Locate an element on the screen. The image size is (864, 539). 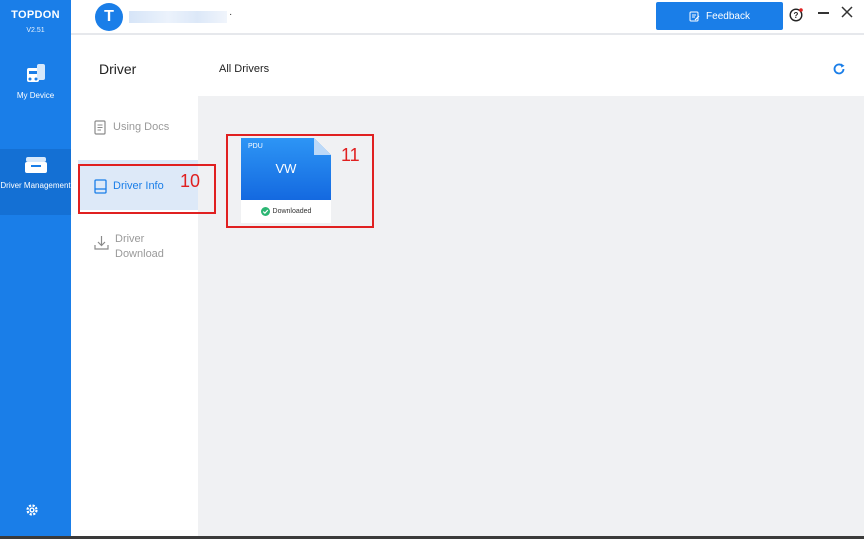
username-suffix: · is located at coordinates (231, 14).